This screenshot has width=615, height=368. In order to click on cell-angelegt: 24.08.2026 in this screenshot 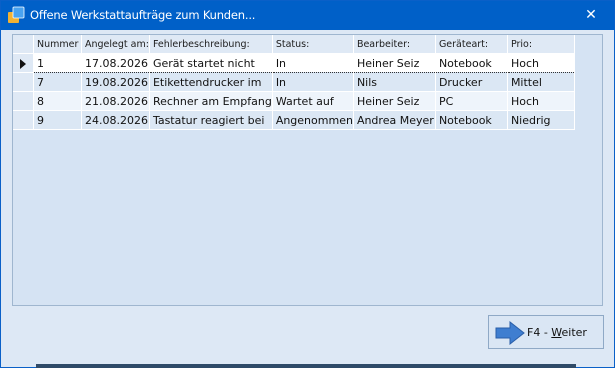, I will do `click(115, 120)`.